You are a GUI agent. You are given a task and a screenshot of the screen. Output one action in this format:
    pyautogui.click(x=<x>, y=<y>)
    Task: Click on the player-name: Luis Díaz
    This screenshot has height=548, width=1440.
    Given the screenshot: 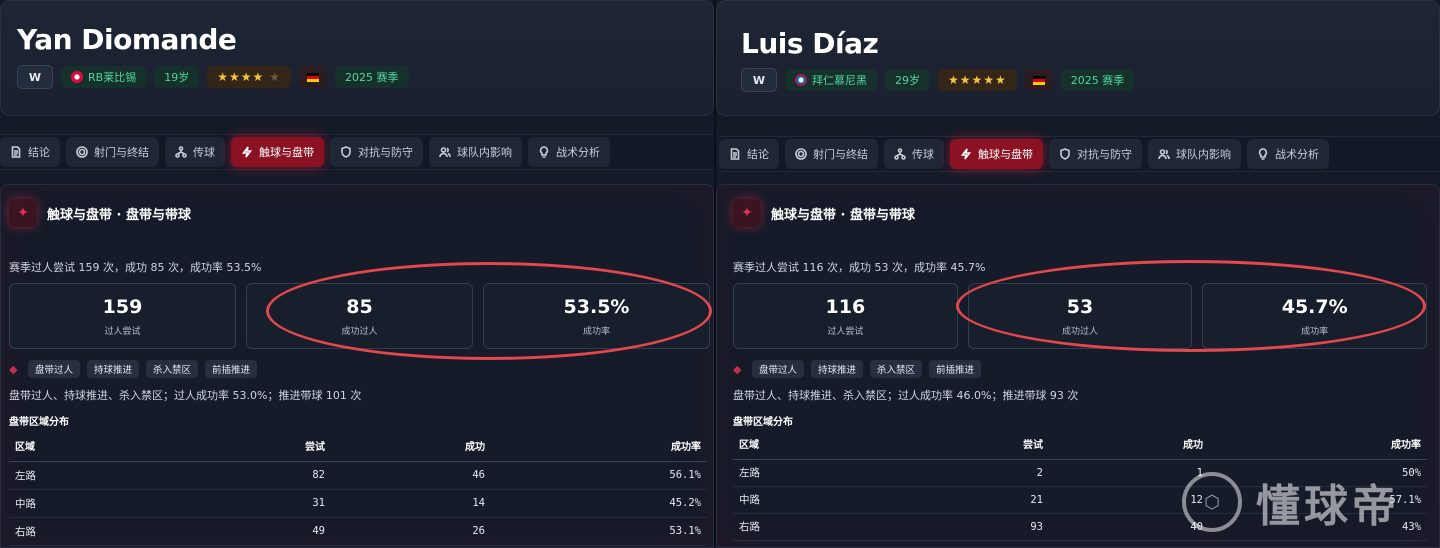 What is the action you would take?
    pyautogui.click(x=810, y=43)
    